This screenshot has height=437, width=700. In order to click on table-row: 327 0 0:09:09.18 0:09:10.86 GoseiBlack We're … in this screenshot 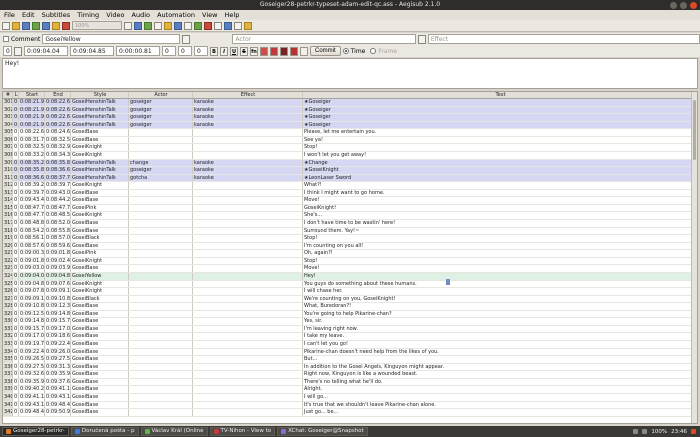, I will do `click(350, 299)`.